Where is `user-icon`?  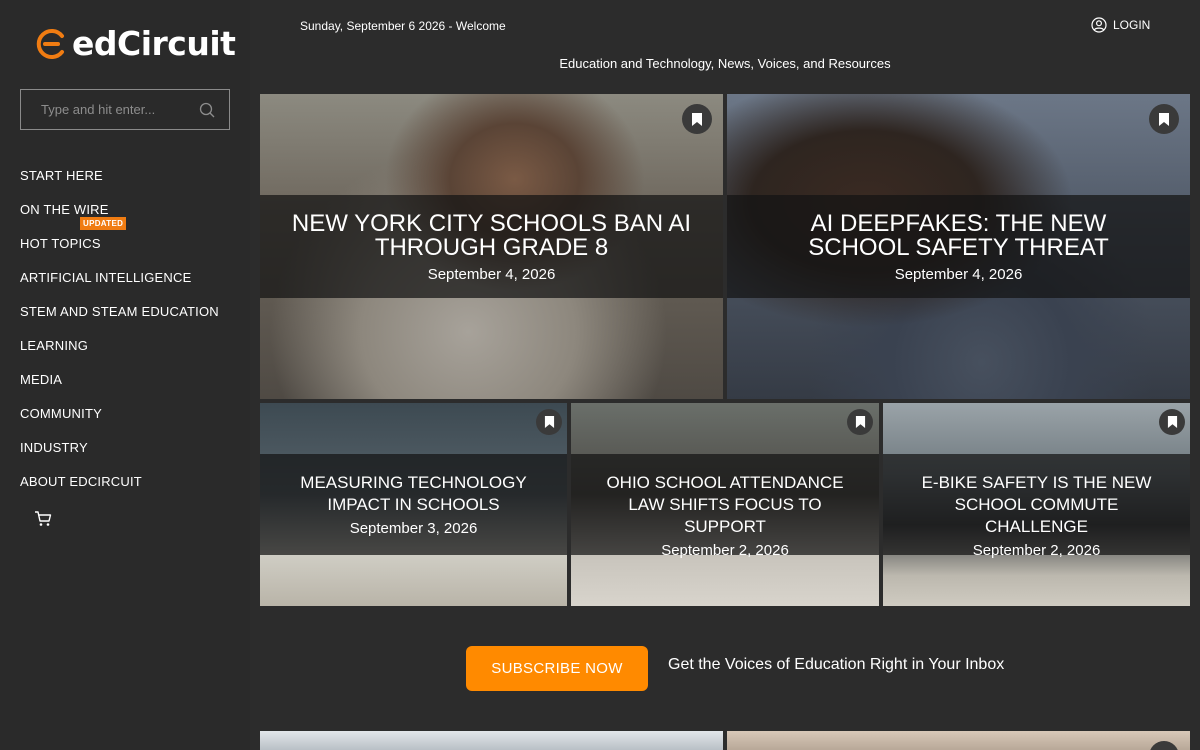 user-icon is located at coordinates (1099, 25).